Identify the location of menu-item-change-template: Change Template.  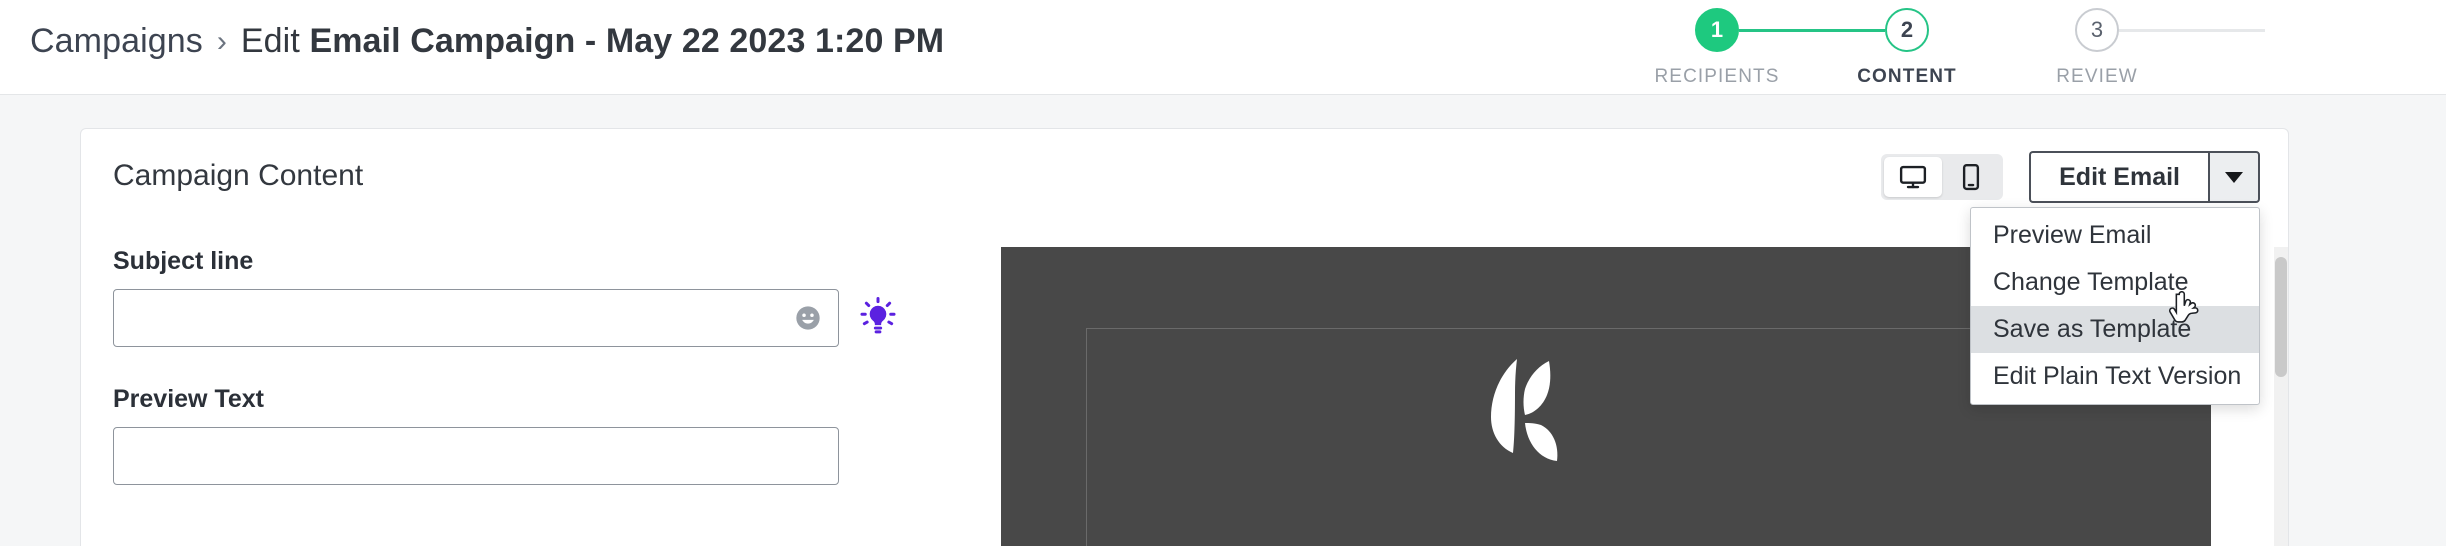
(2115, 282).